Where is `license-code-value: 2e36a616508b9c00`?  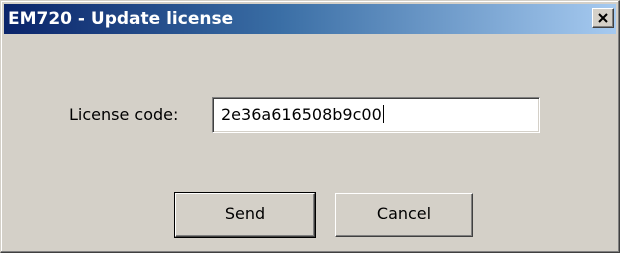
license-code-value: 2e36a616508b9c00 is located at coordinates (302, 115).